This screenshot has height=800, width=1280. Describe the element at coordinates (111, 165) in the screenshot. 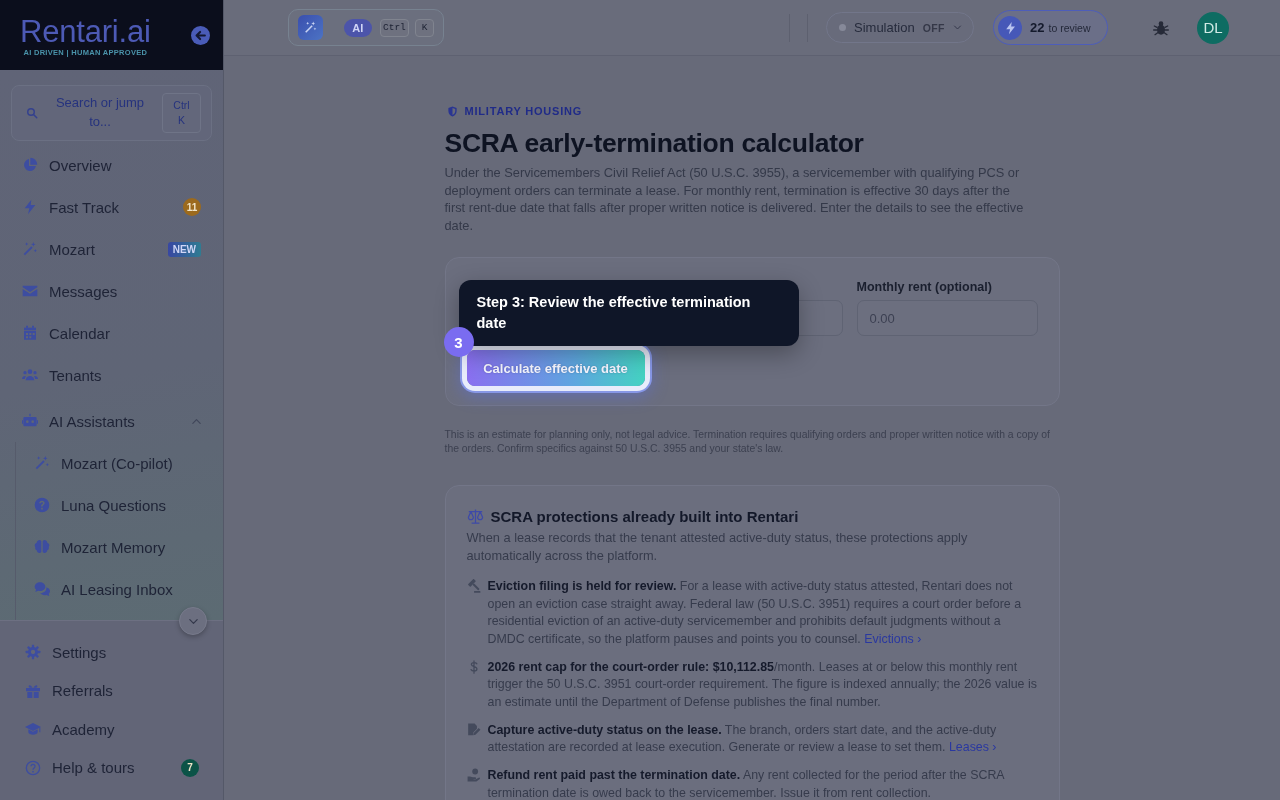

I see `nav-item: Overview` at that location.